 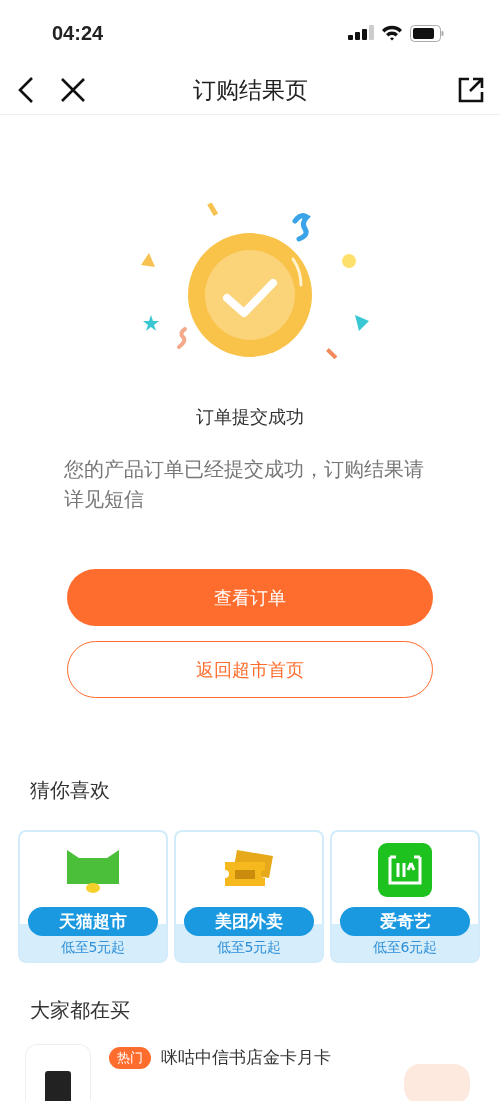 I want to click on battery-icon, so click(x=427, y=33).